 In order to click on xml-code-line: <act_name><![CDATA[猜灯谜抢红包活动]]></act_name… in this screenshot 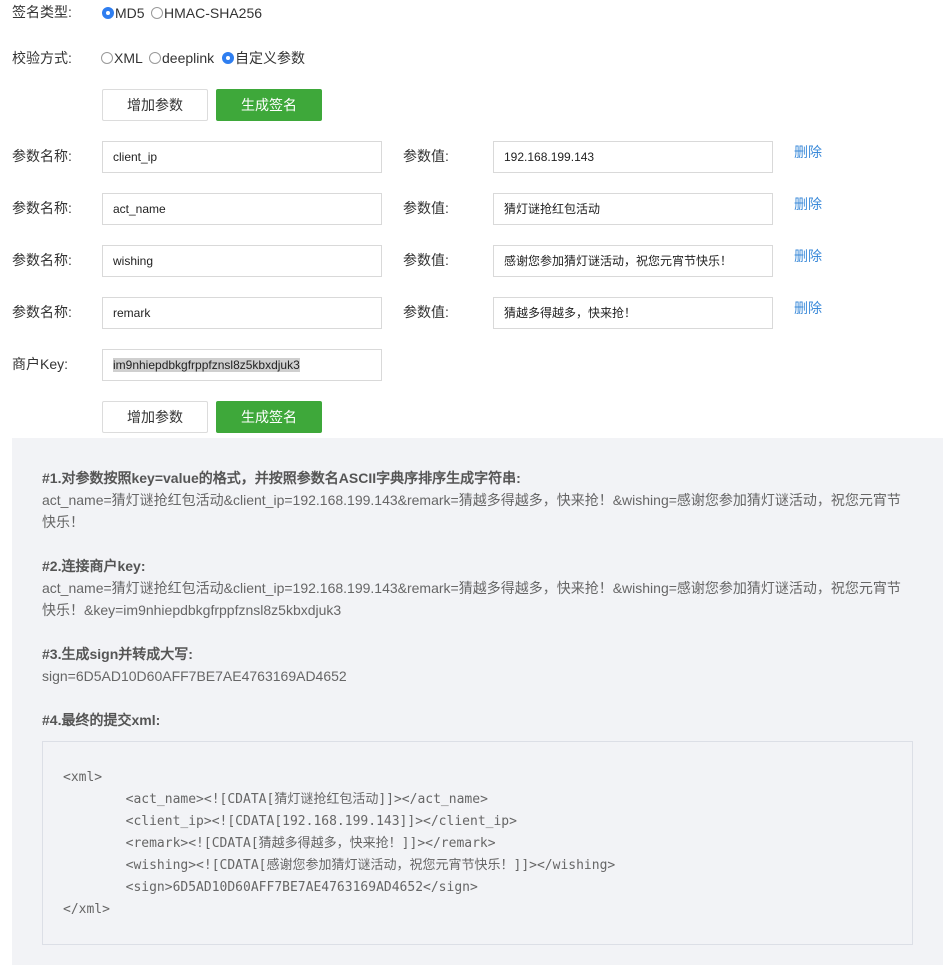, I will do `click(275, 799)`.